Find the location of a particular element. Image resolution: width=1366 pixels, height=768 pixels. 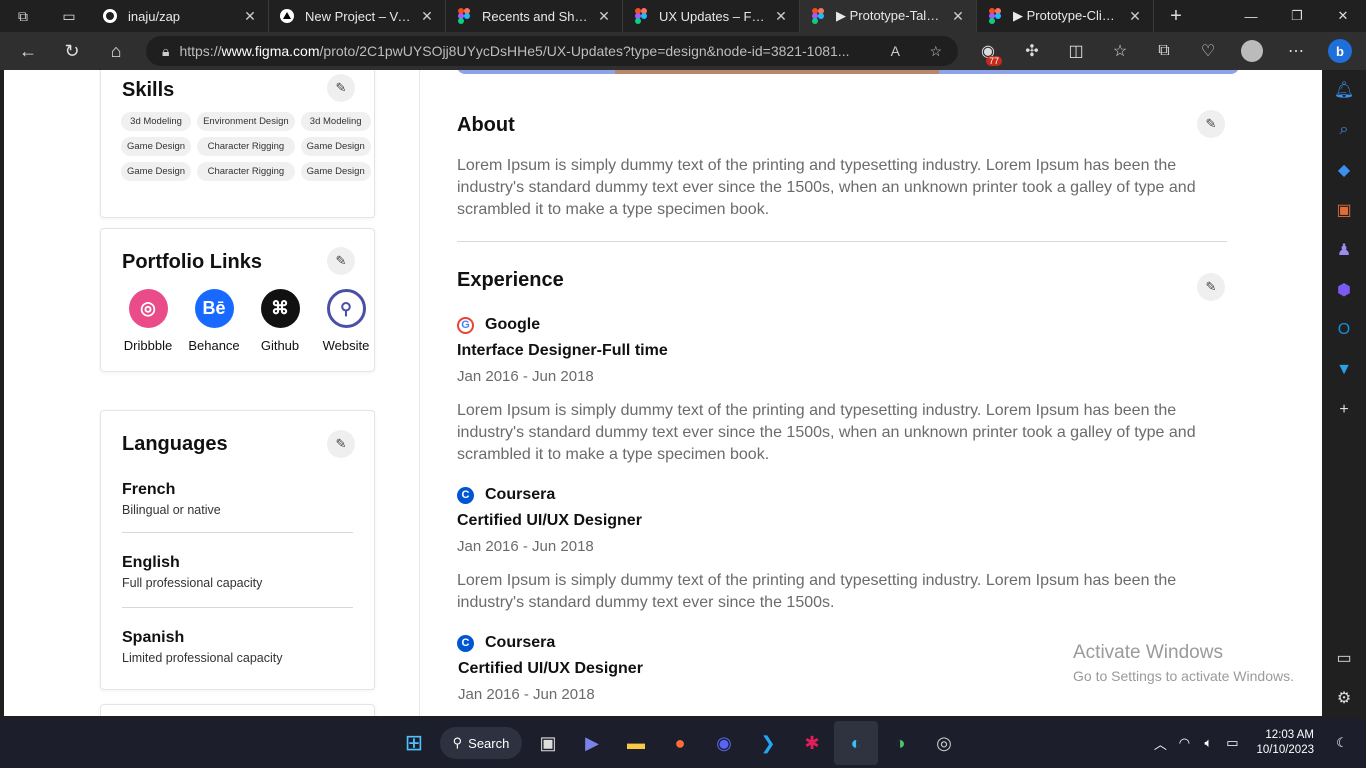

discord-icon: ◉ is located at coordinates (724, 743).